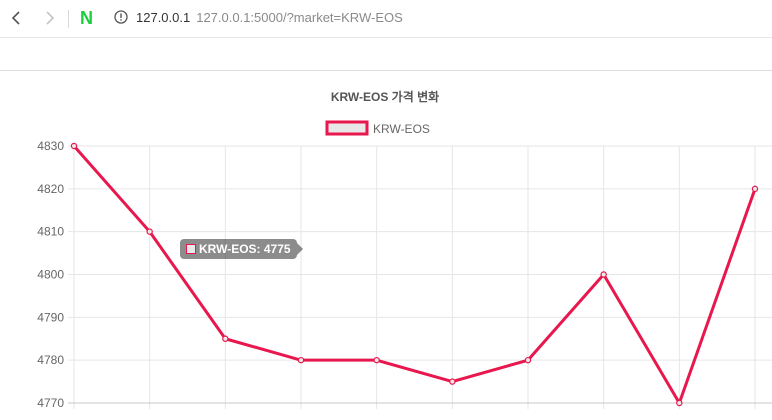 Image resolution: width=772 pixels, height=420 pixels. I want to click on y-axis: 4830 4820 4810 4800 4790 4780 4770, so click(50, 274).